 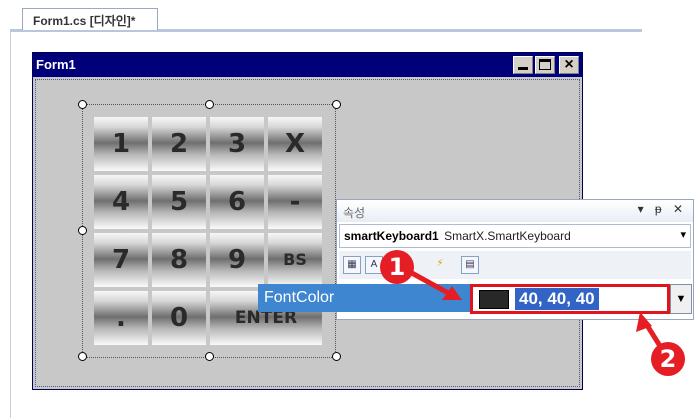 What do you see at coordinates (121, 202) in the screenshot?
I see `key-4: 4` at bounding box center [121, 202].